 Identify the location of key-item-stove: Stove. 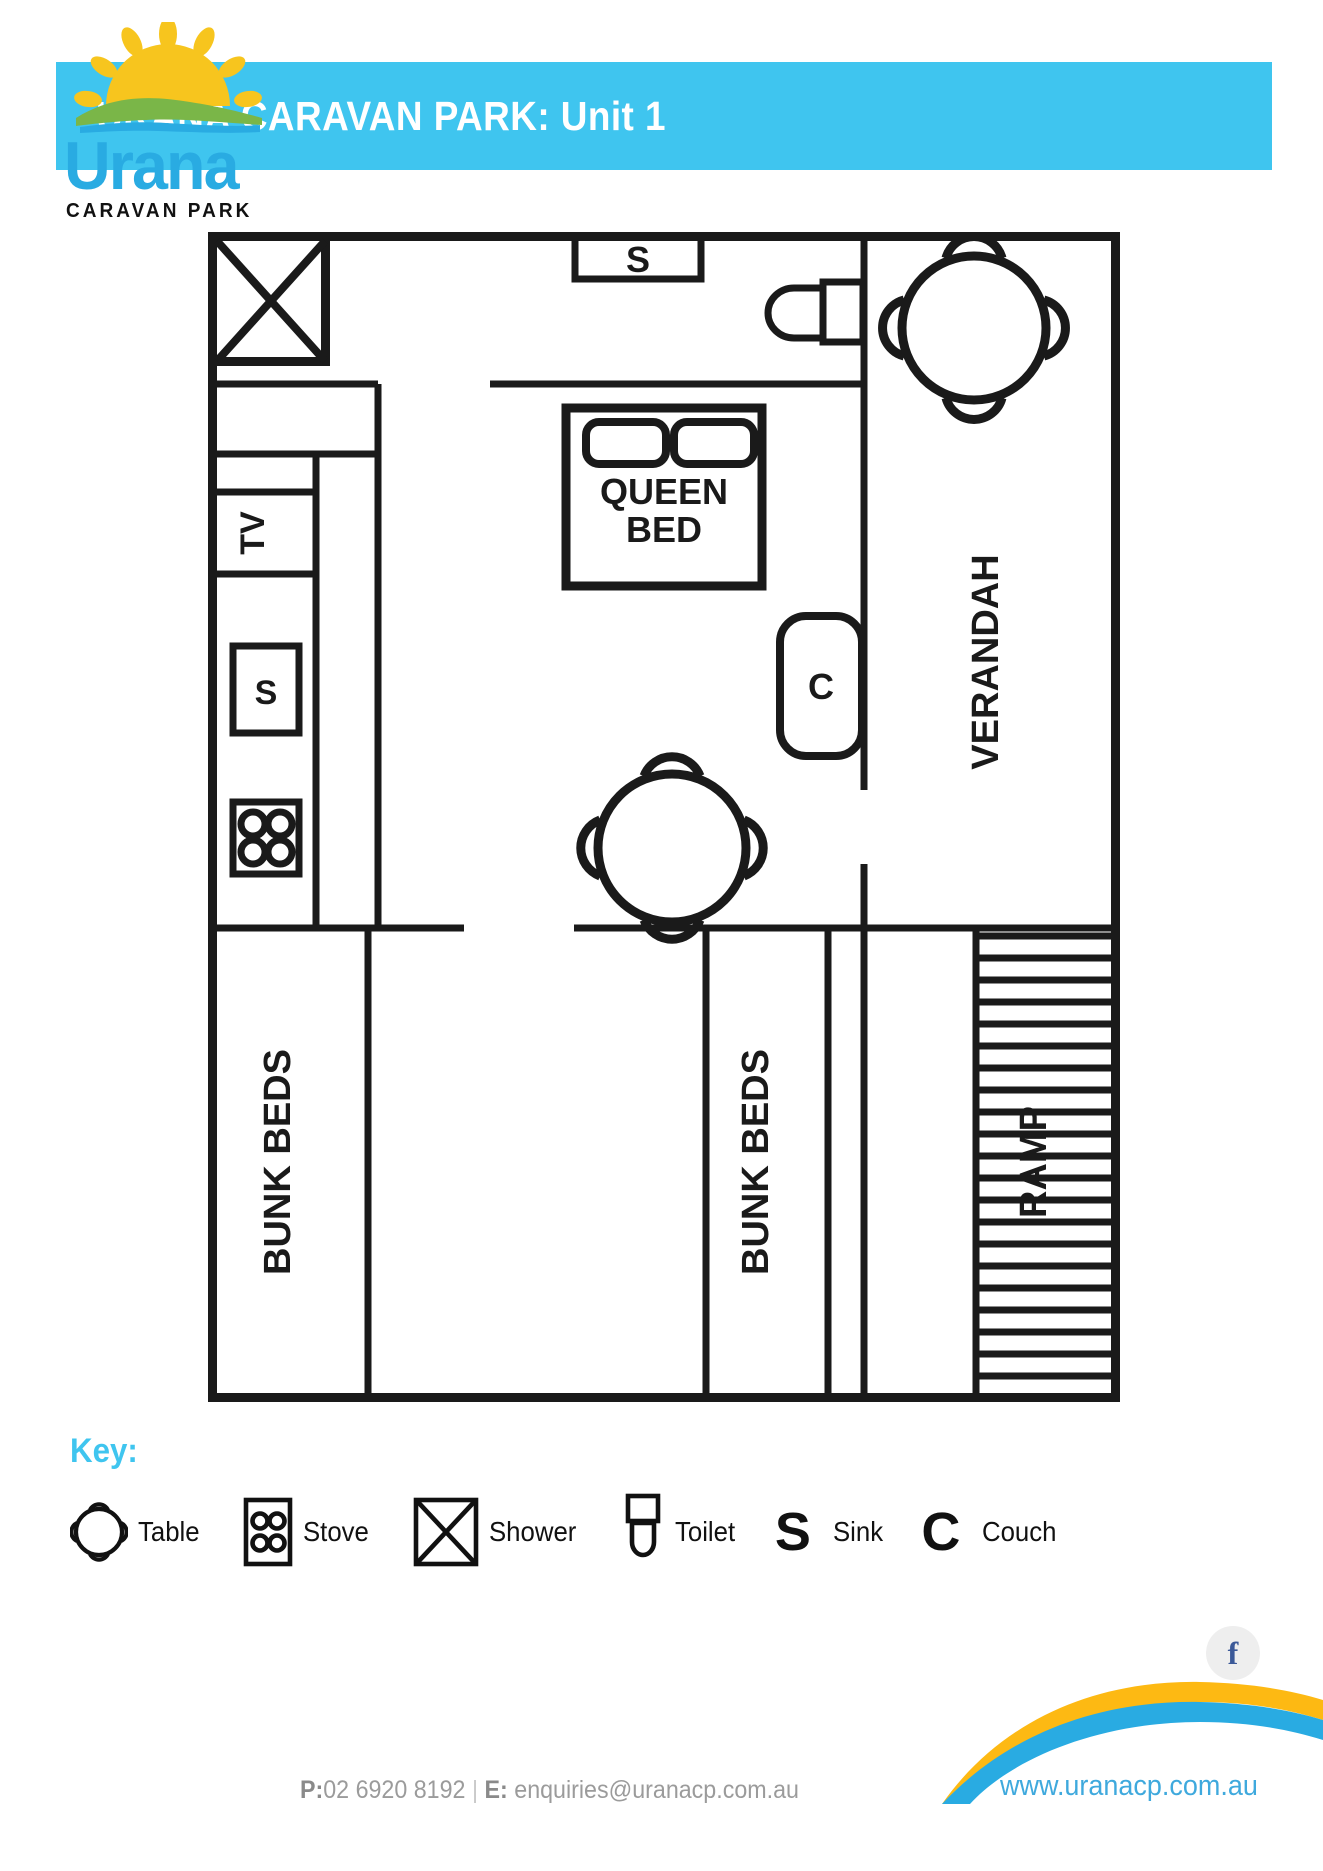
(309, 1532).